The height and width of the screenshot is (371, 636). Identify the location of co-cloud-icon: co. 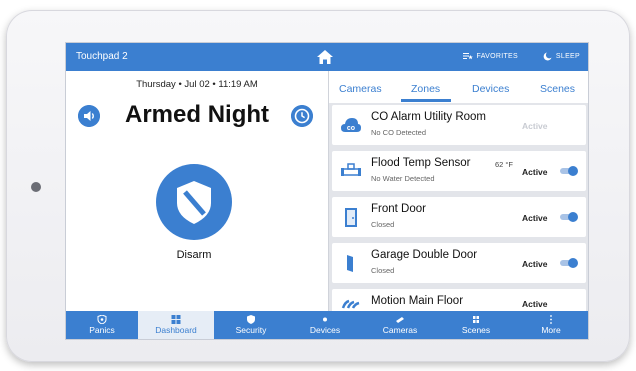
(351, 125).